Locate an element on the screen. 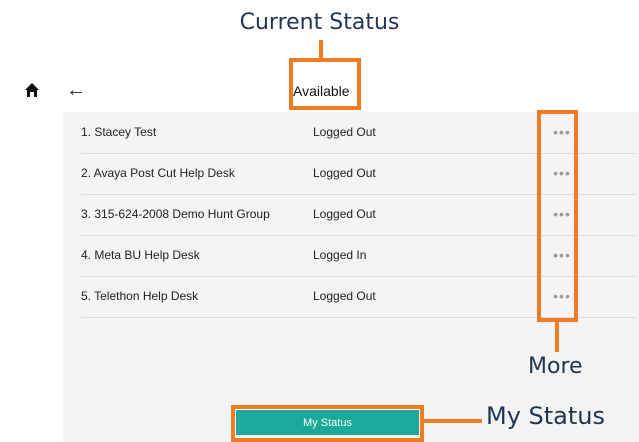 The width and height of the screenshot is (639, 442). my-status-annotation: My Status is located at coordinates (546, 416).